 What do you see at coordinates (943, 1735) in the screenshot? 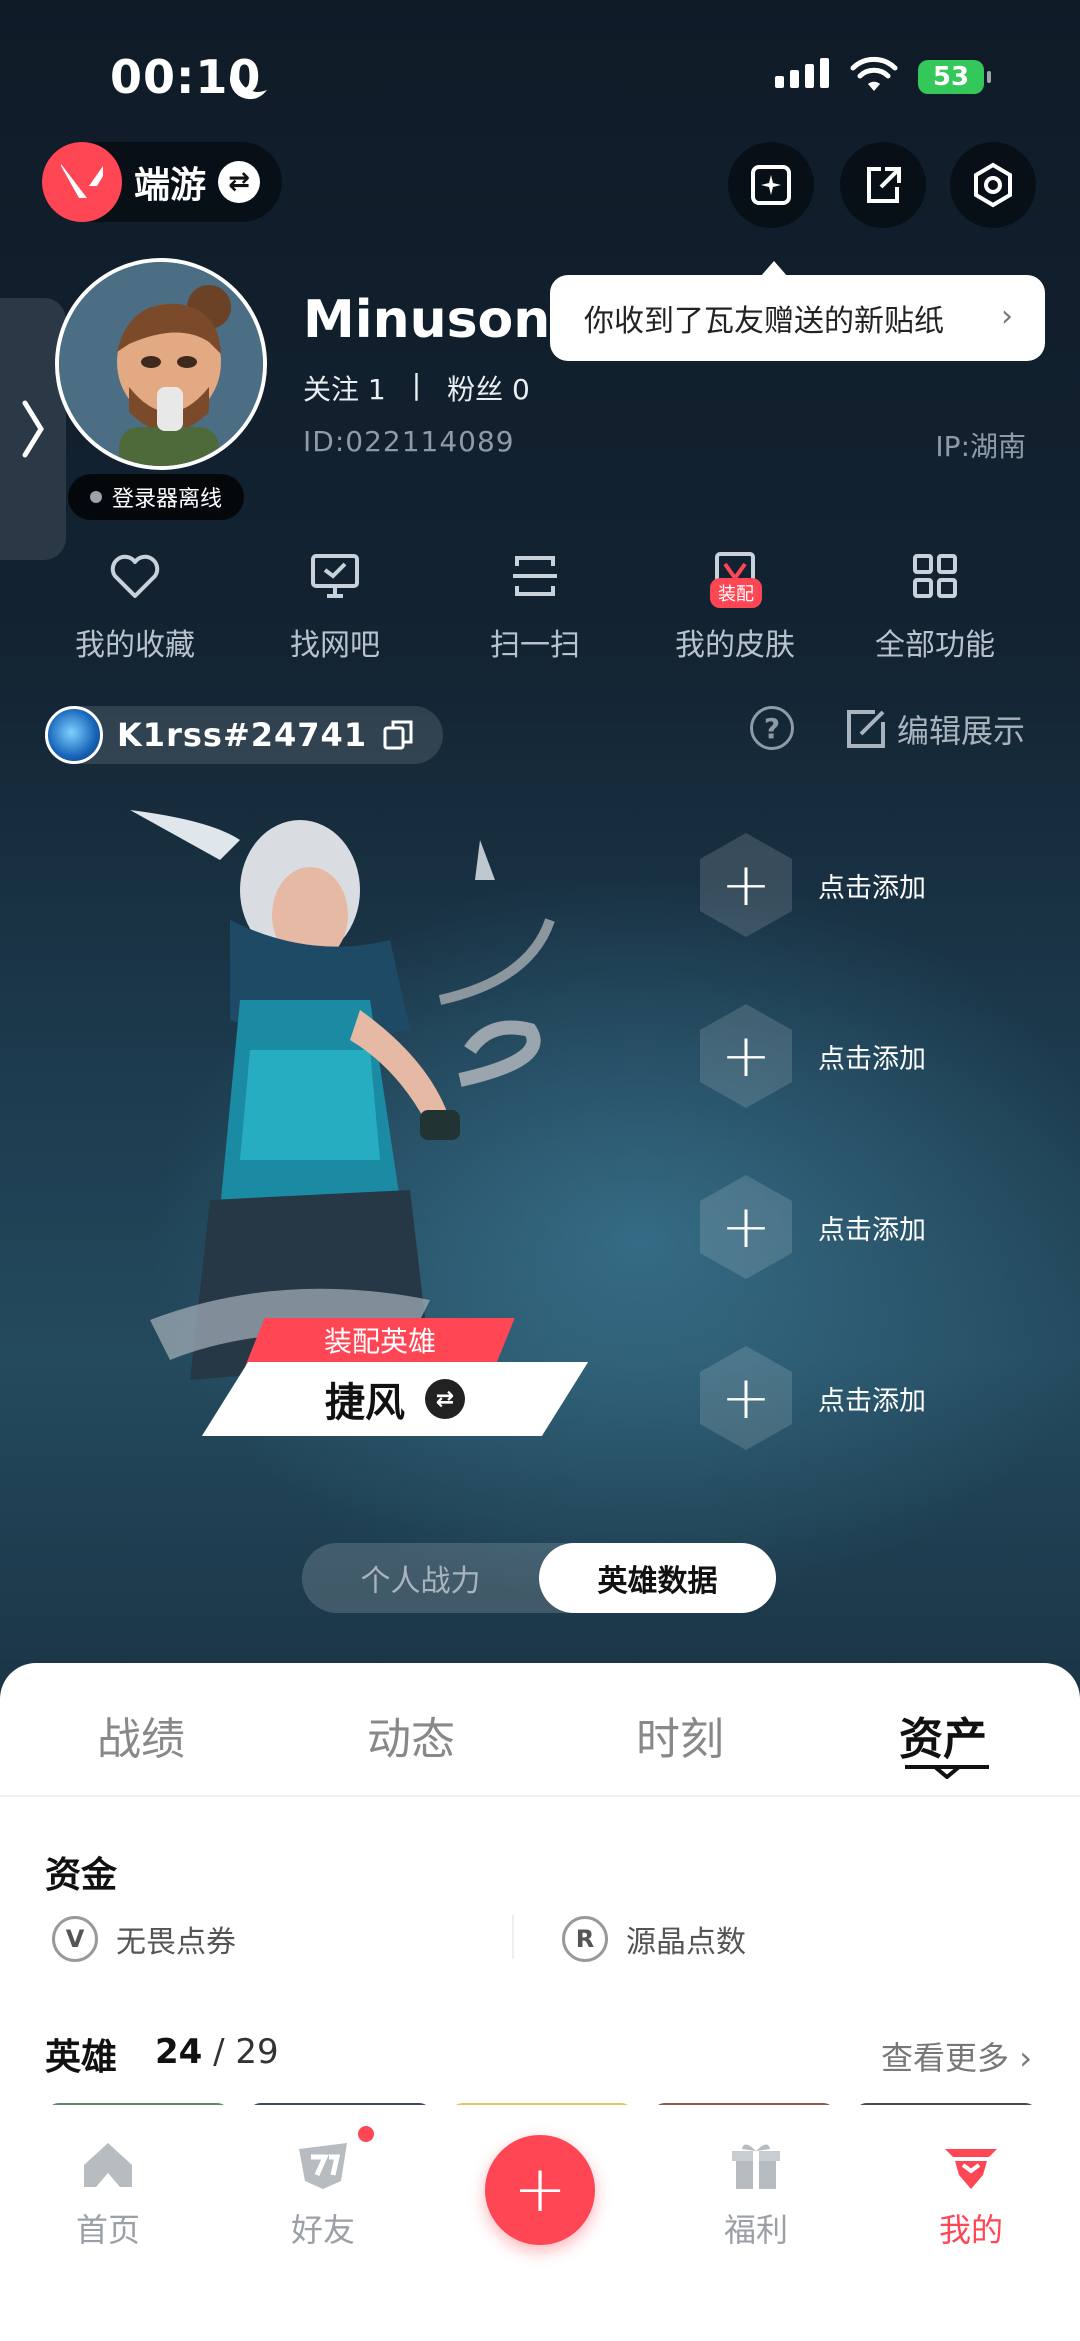
I see `tab-assets: 资产` at bounding box center [943, 1735].